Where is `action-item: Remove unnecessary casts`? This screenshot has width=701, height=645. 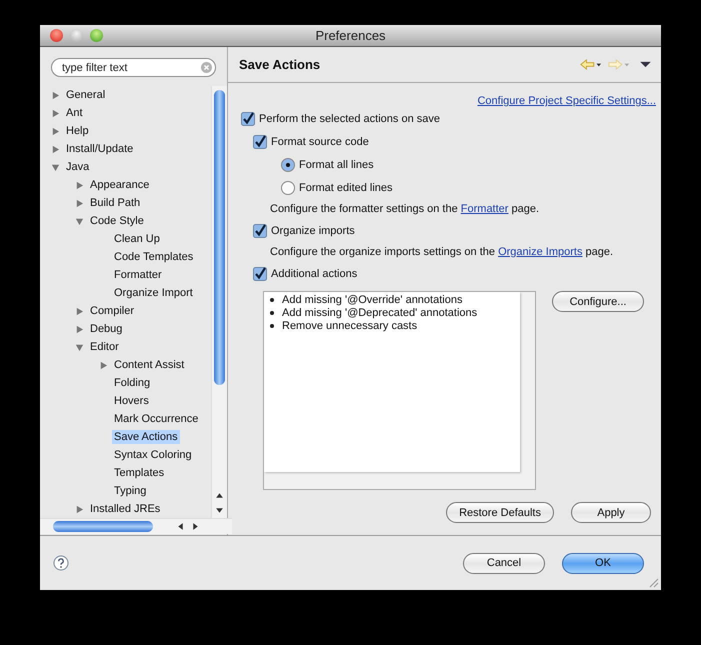
action-item: Remove unnecessary casts is located at coordinates (350, 326).